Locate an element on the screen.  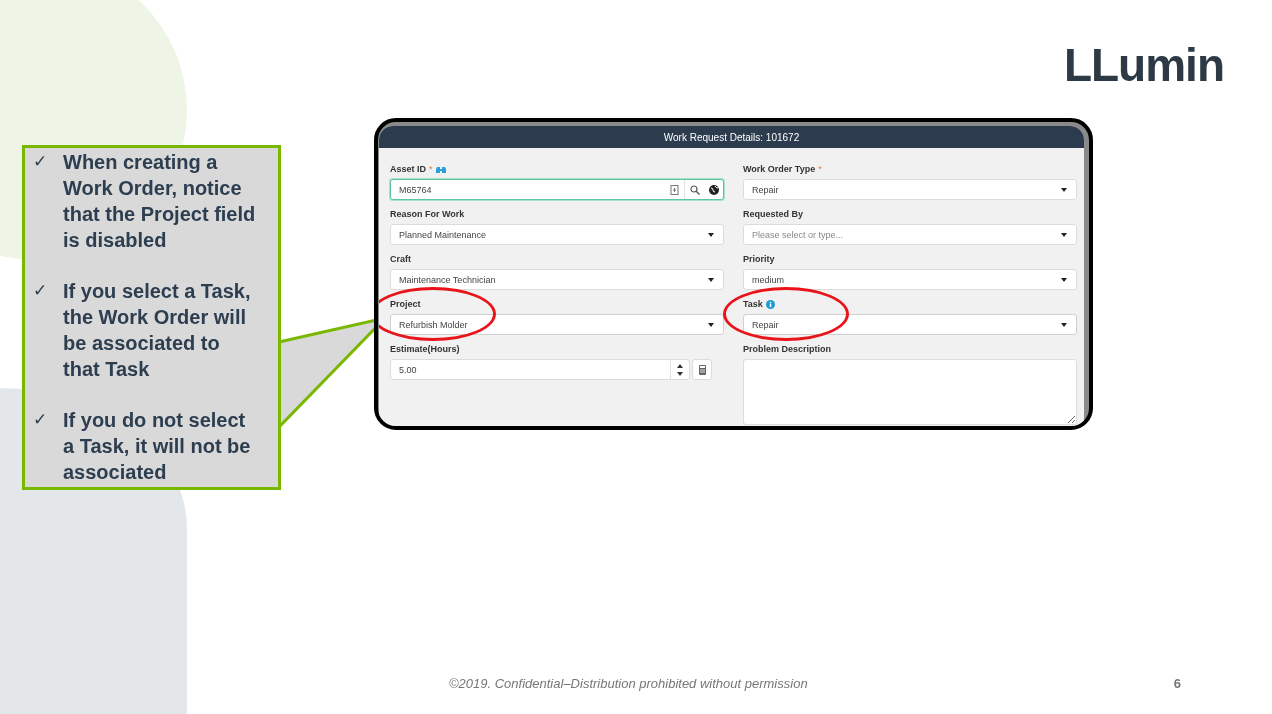
field-label: Asset ID is located at coordinates (408, 169).